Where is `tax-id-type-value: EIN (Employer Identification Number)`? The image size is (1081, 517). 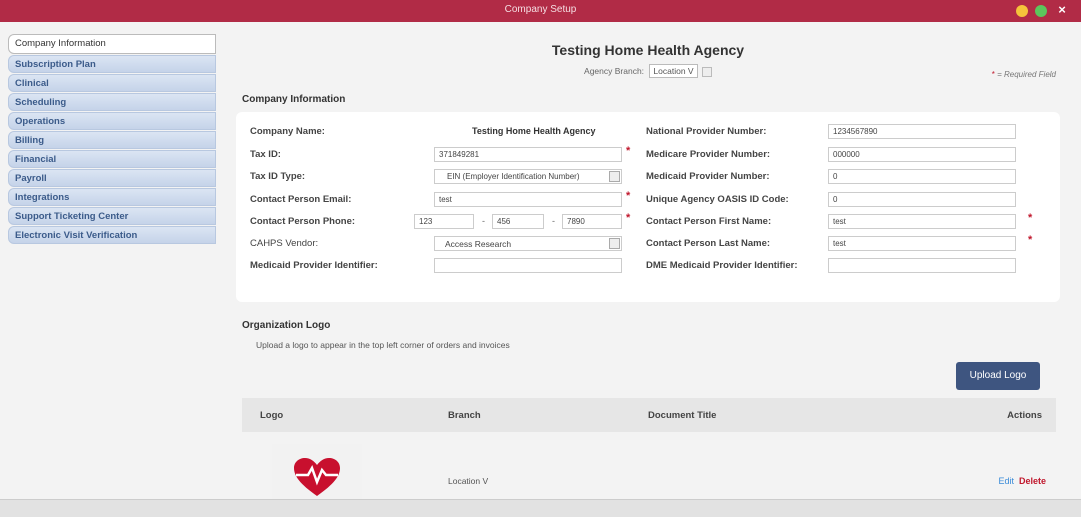 tax-id-type-value: EIN (Employer Identification Number) is located at coordinates (513, 176).